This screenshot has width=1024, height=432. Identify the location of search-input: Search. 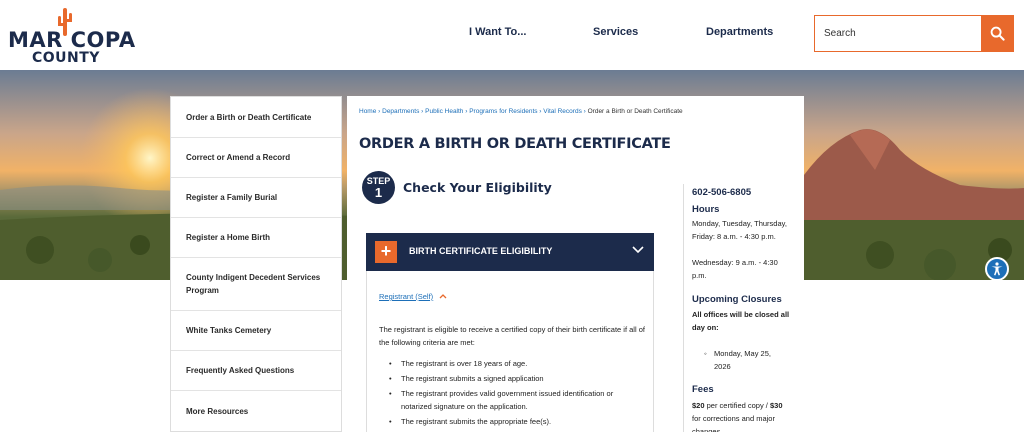
(898, 33).